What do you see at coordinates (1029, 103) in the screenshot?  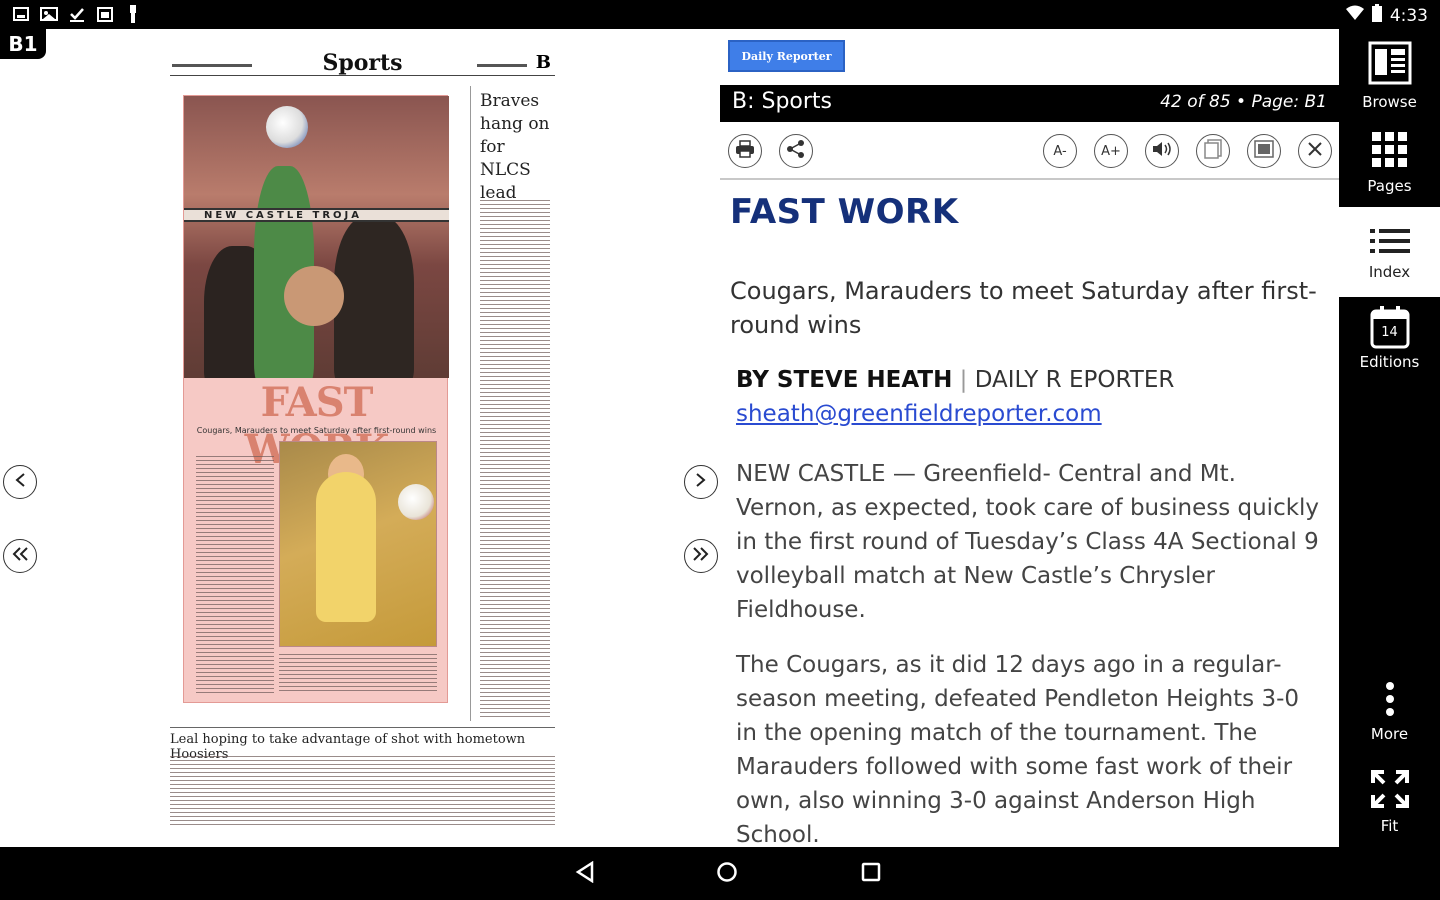 I see `reader-header-bar: B: Sports 42 of 85 • Page: B1` at bounding box center [1029, 103].